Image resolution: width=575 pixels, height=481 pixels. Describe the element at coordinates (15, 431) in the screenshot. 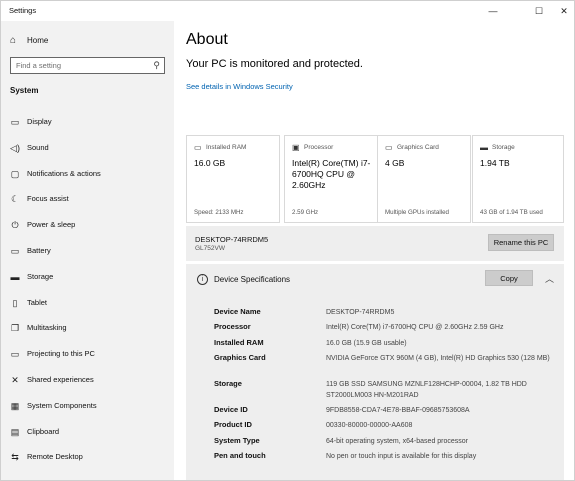

I see `clipboard-icon: ▤` at that location.